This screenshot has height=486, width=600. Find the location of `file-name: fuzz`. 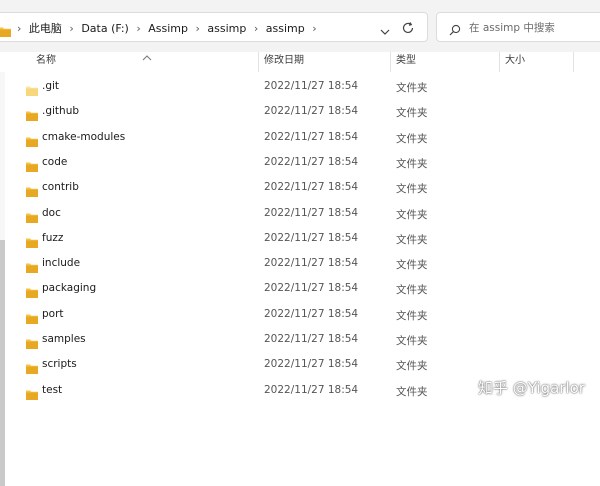

file-name: fuzz is located at coordinates (53, 237).